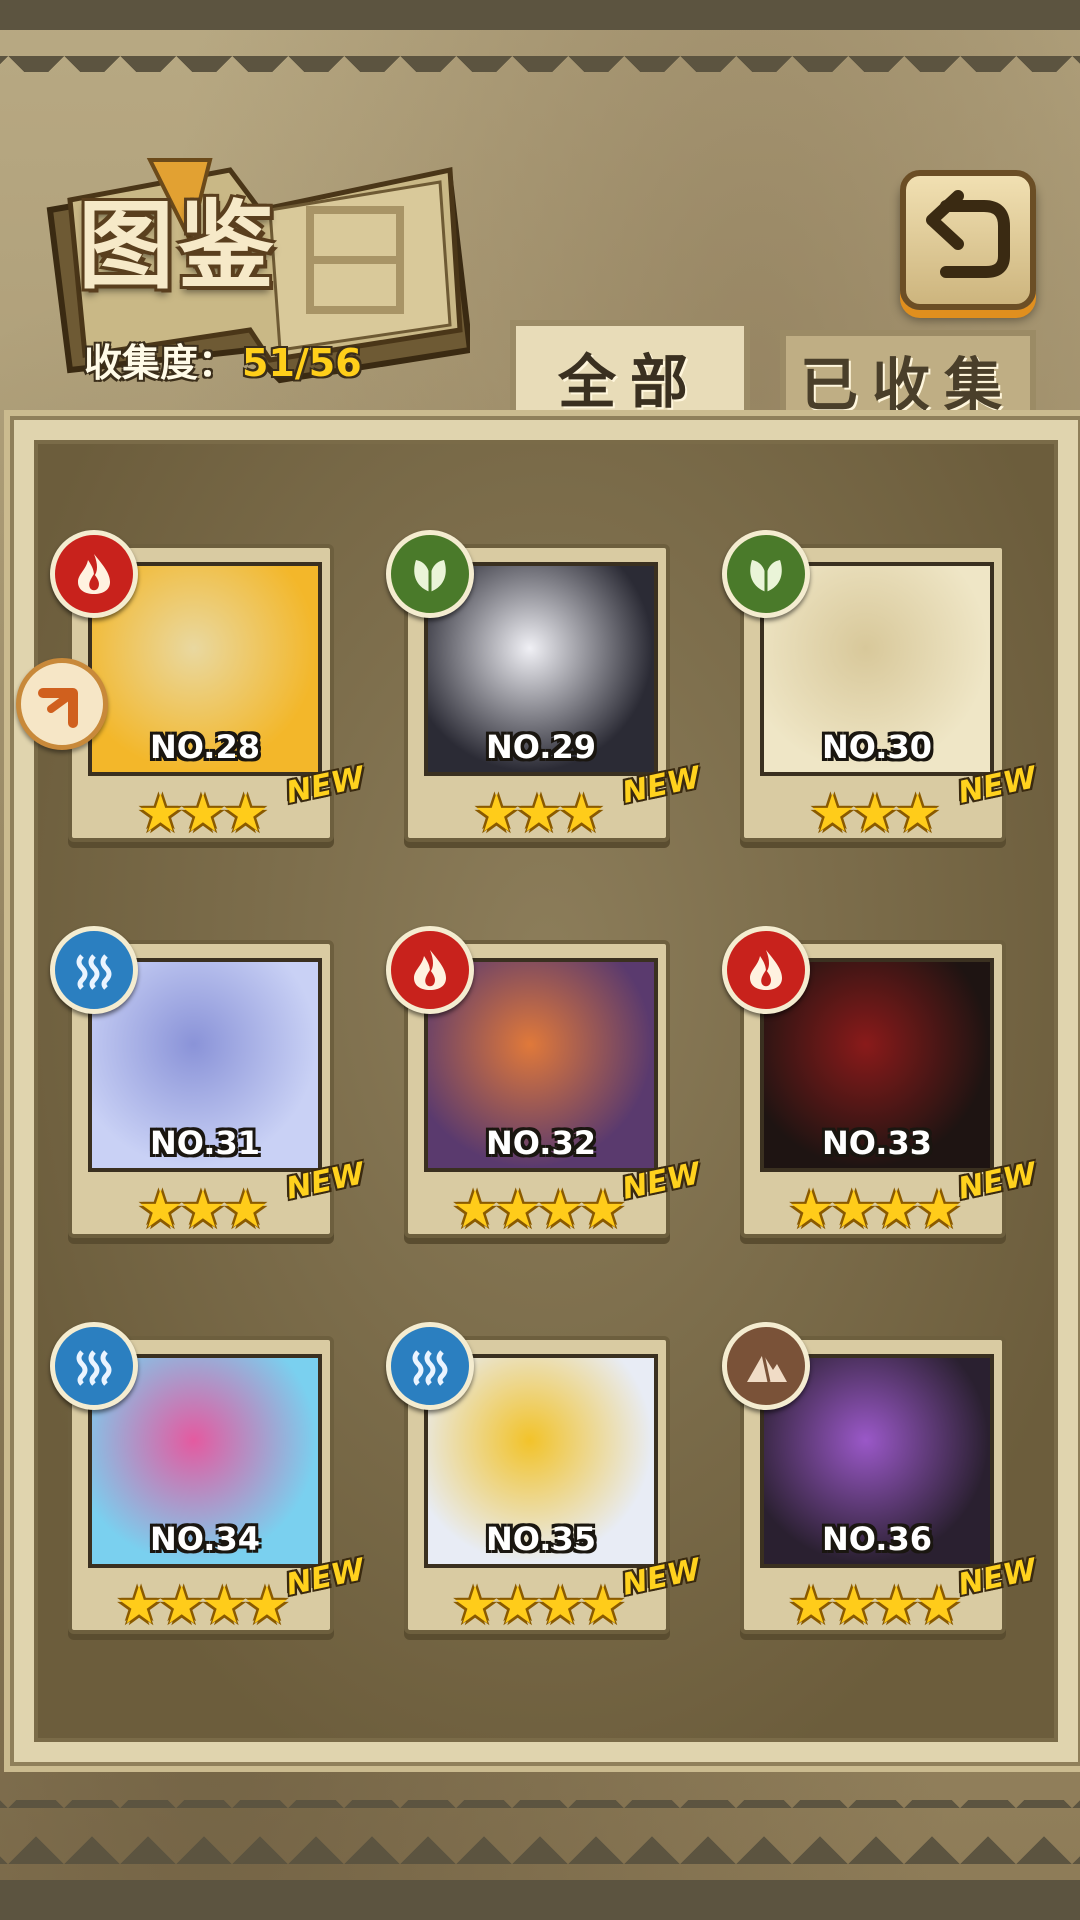 This screenshot has height=1920, width=1080. Describe the element at coordinates (302, 363) in the screenshot. I see `collection-value: 51/56` at that location.